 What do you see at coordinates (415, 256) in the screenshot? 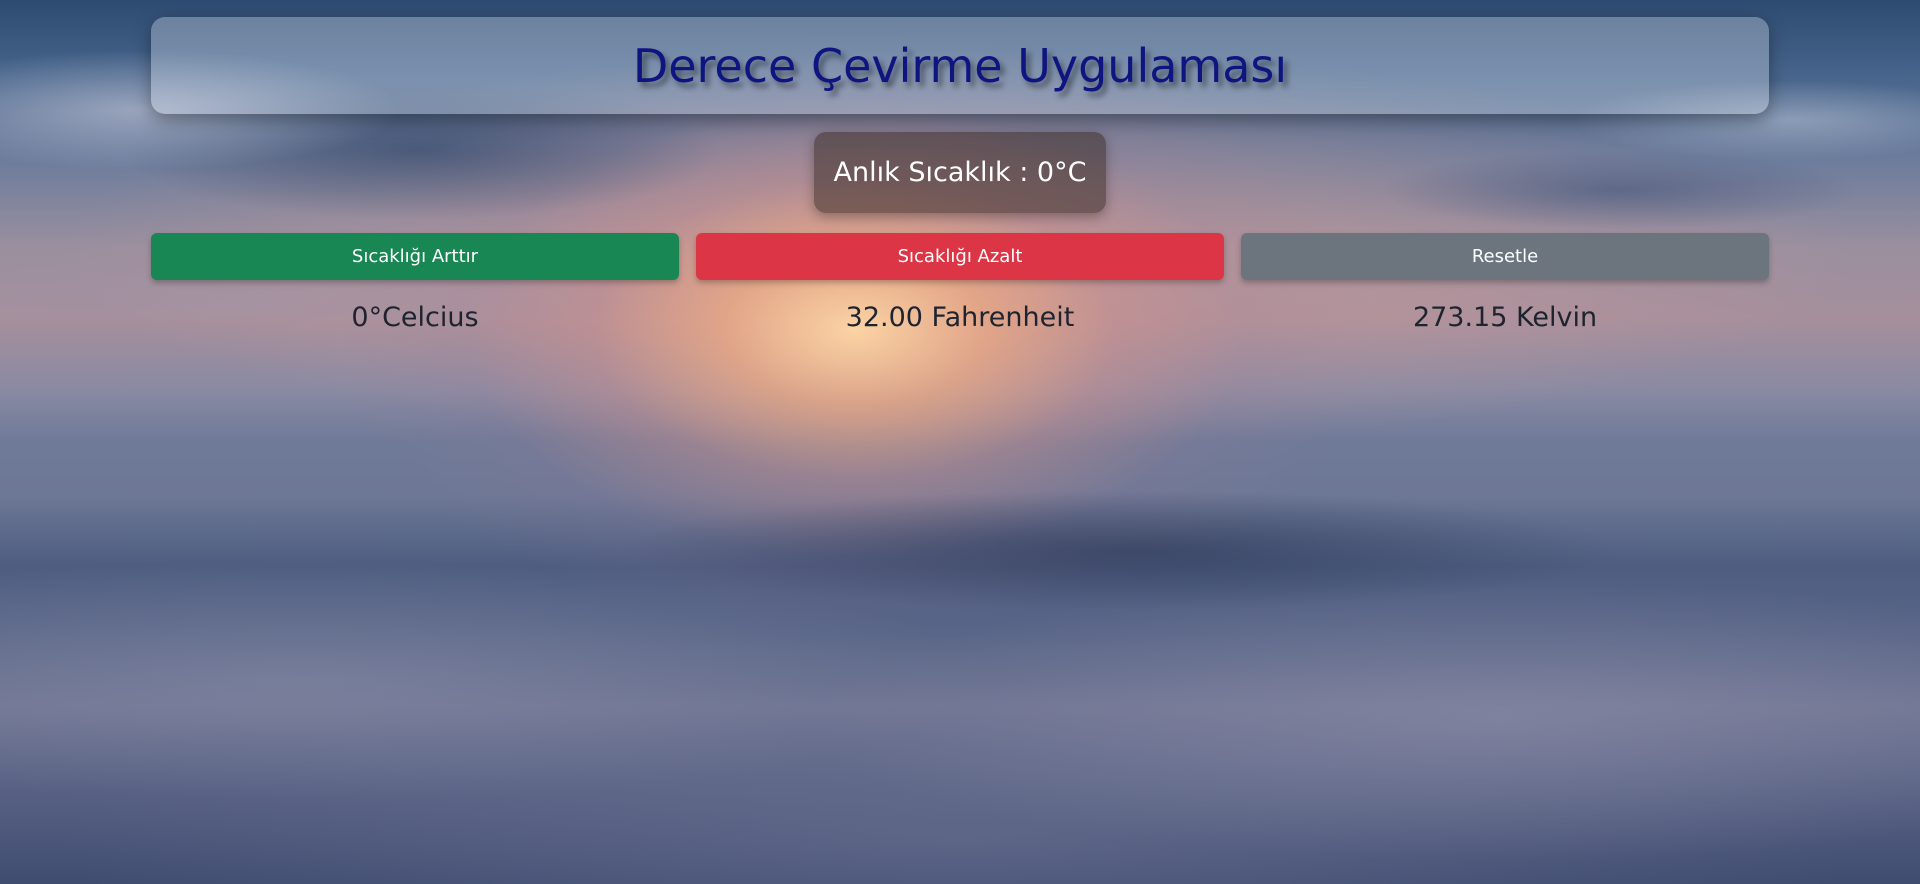
I see `increase-temp-button: Sıcaklığı Arttır` at bounding box center [415, 256].